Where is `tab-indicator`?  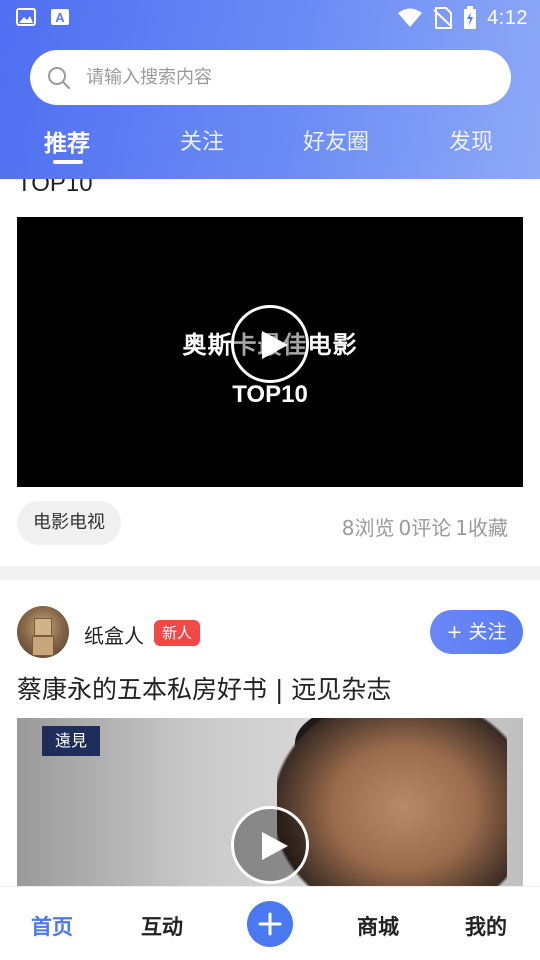
tab-indicator is located at coordinates (68, 162).